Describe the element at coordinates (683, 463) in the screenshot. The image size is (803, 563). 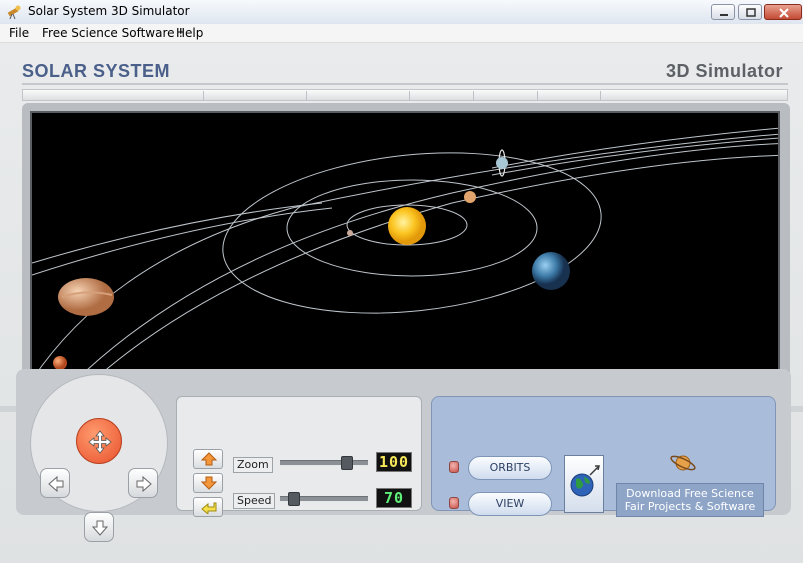
I see `saturn-icon` at that location.